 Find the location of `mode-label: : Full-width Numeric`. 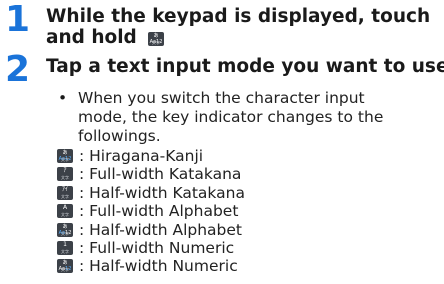

mode-label: : Full-width Numeric is located at coordinates (157, 248).